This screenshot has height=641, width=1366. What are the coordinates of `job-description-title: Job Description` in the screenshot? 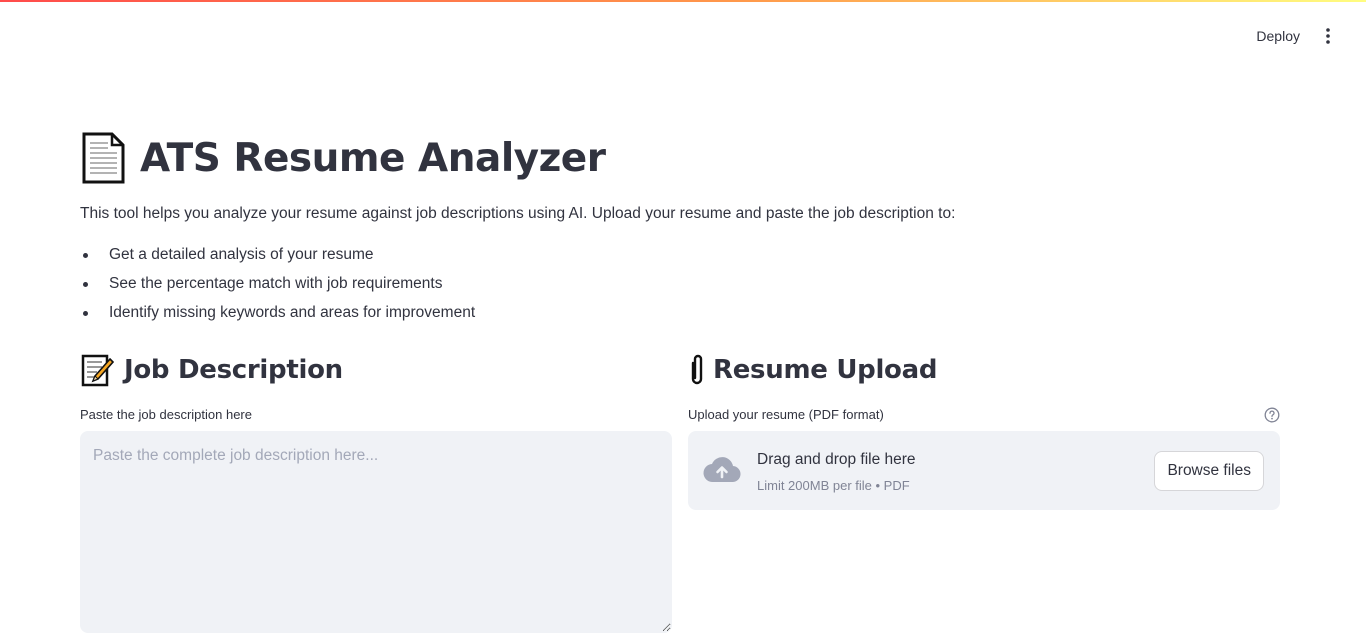 It's located at (233, 370).